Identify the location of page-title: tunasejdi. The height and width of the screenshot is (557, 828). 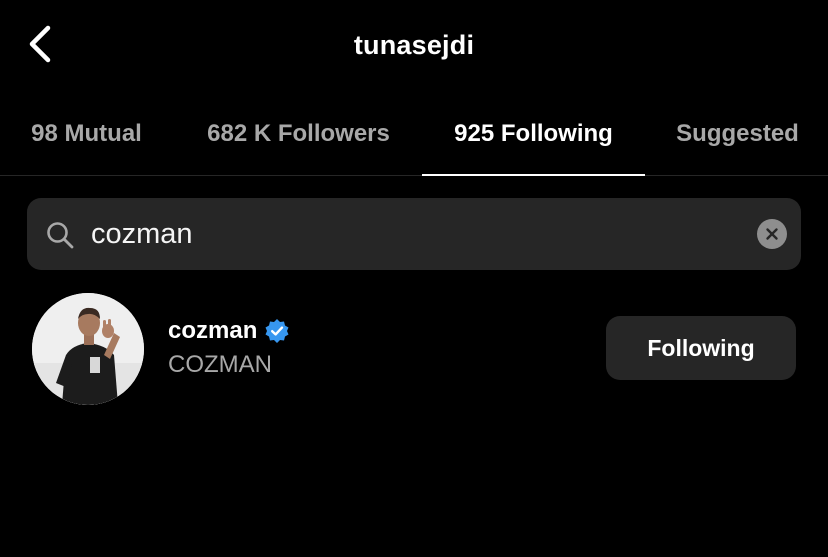
(414, 45).